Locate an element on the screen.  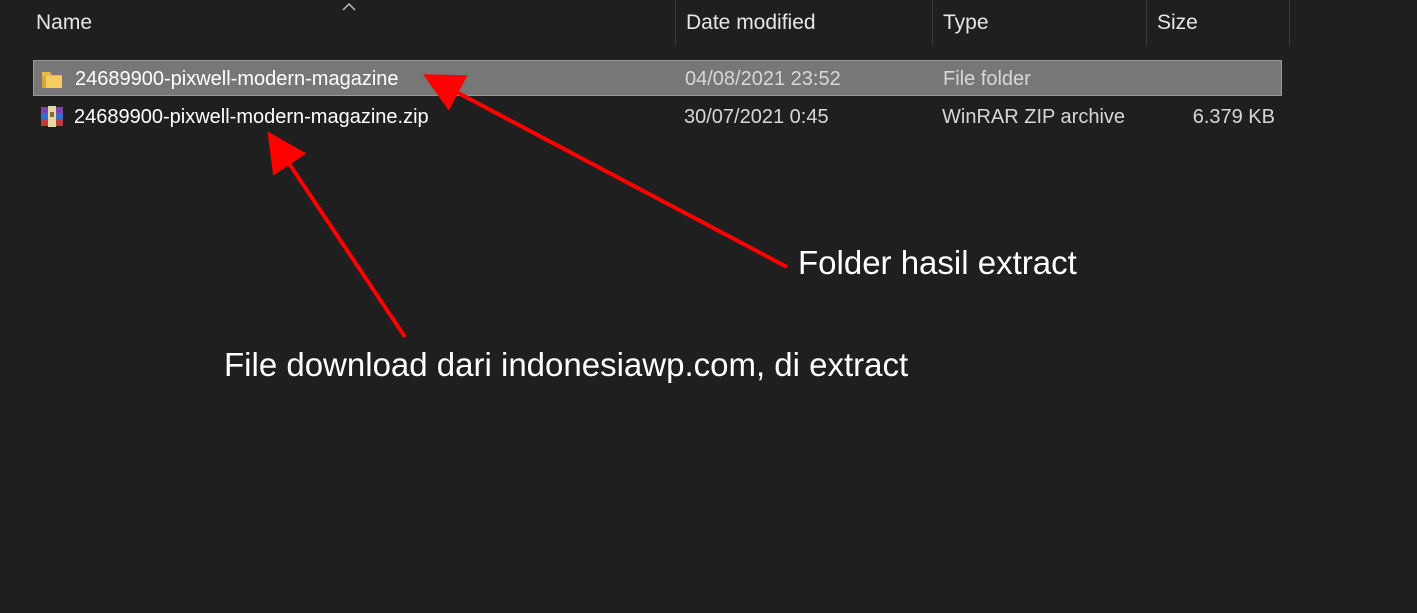
column-header-name-label: Name is located at coordinates (64, 22).